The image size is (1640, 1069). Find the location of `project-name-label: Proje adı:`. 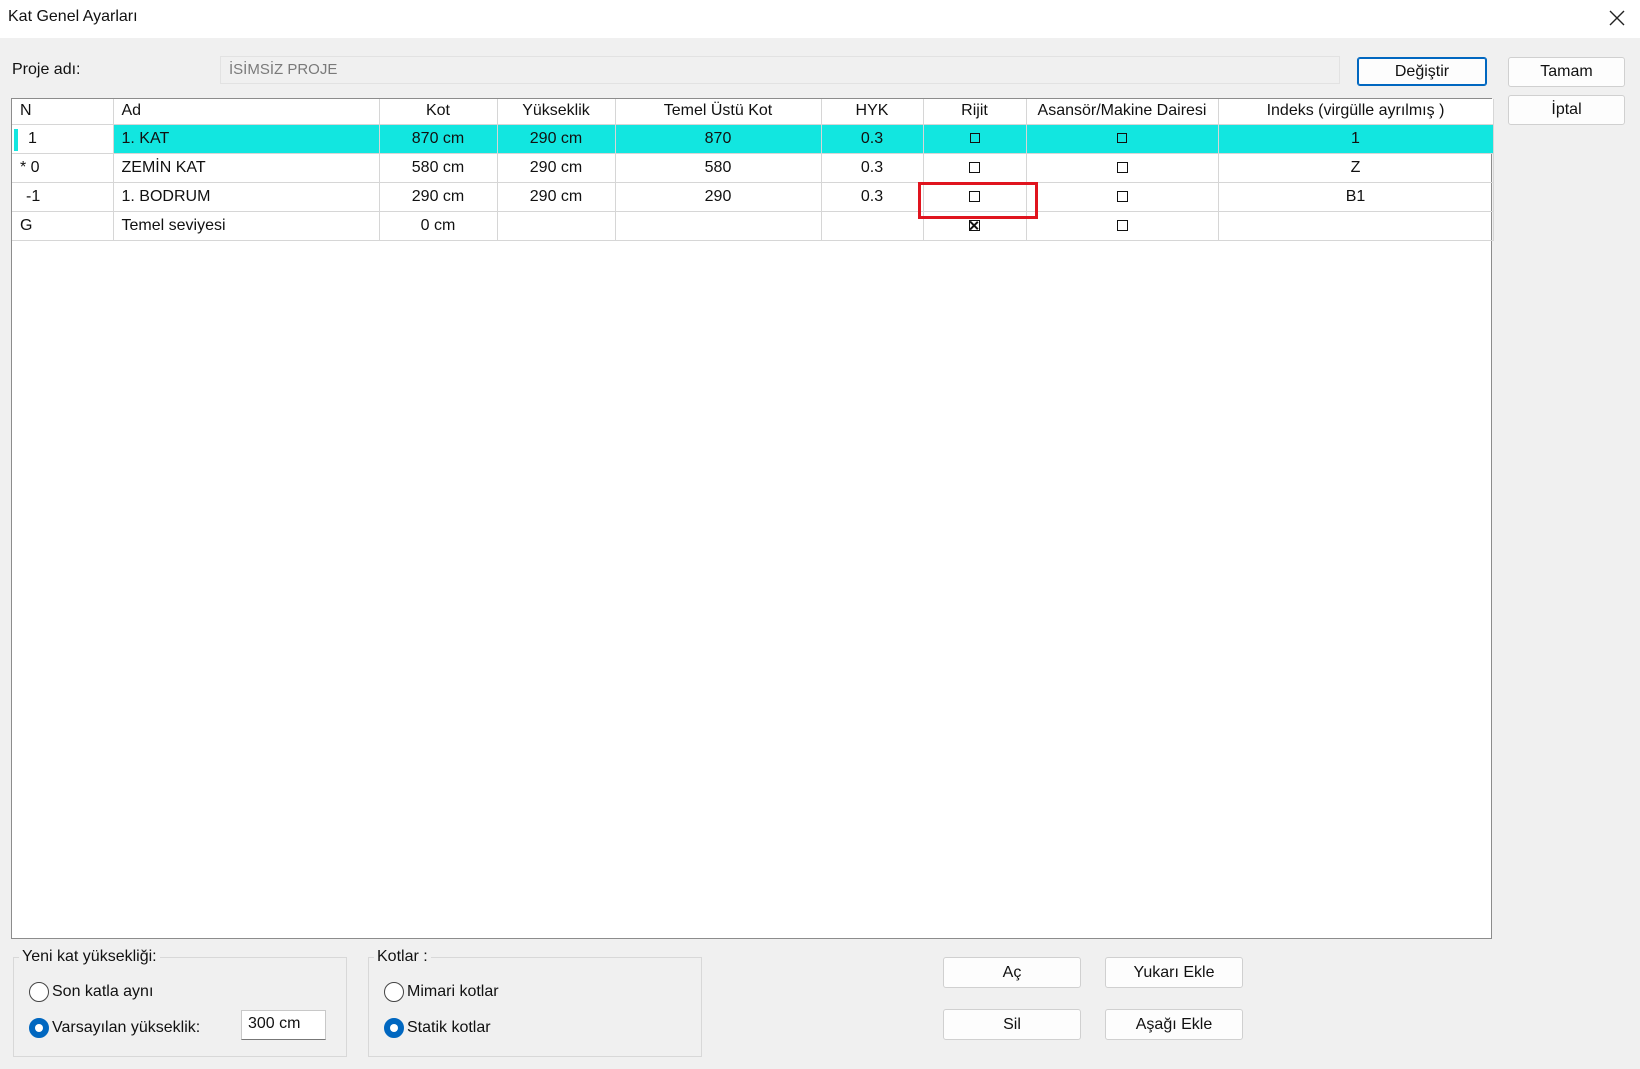

project-name-label: Proje adı: is located at coordinates (46, 69).